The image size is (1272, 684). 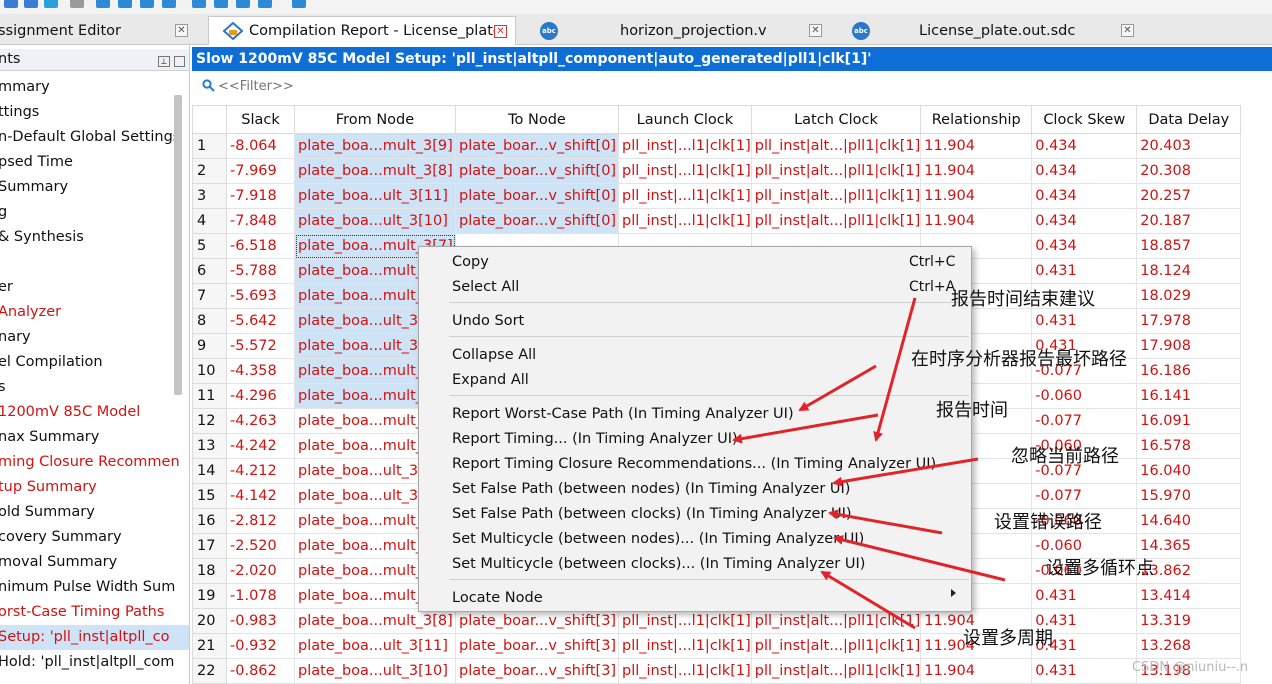 What do you see at coordinates (178, 245) in the screenshot?
I see `scrollbar` at bounding box center [178, 245].